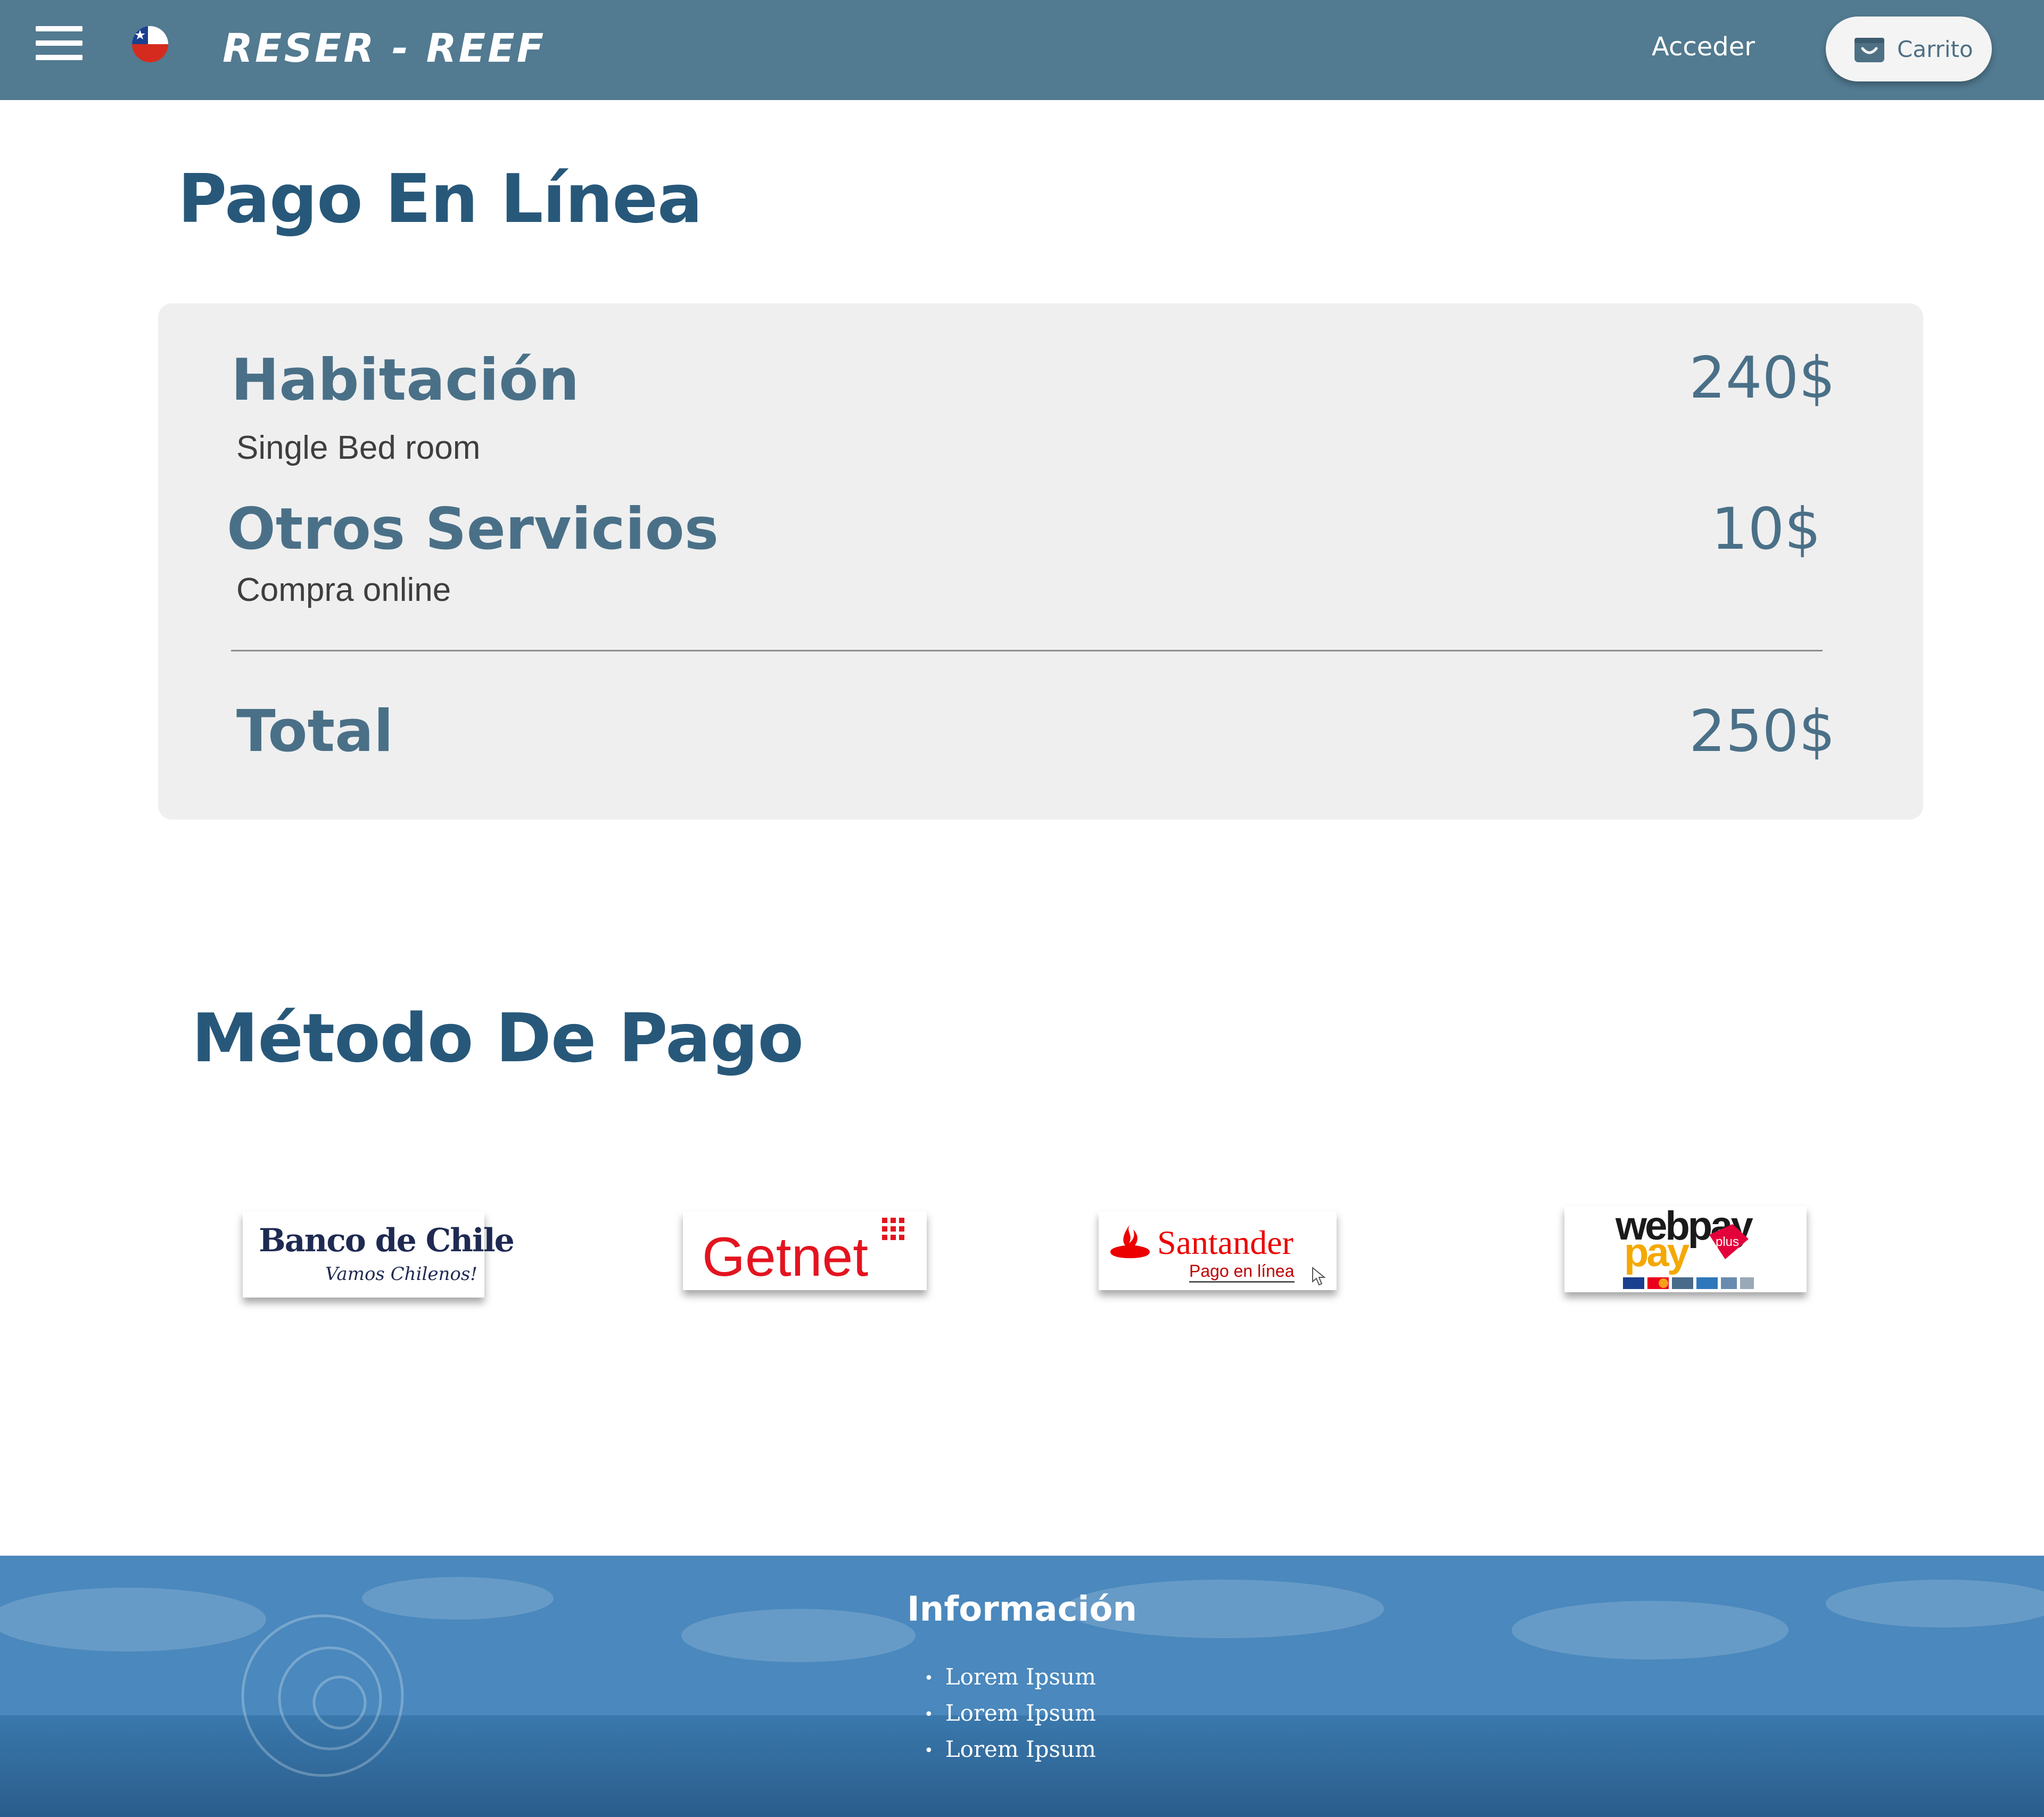 This screenshot has height=1817, width=2044. Describe the element at coordinates (358, 448) in the screenshot. I see `room-item-subtitle: Single Bed room` at that location.